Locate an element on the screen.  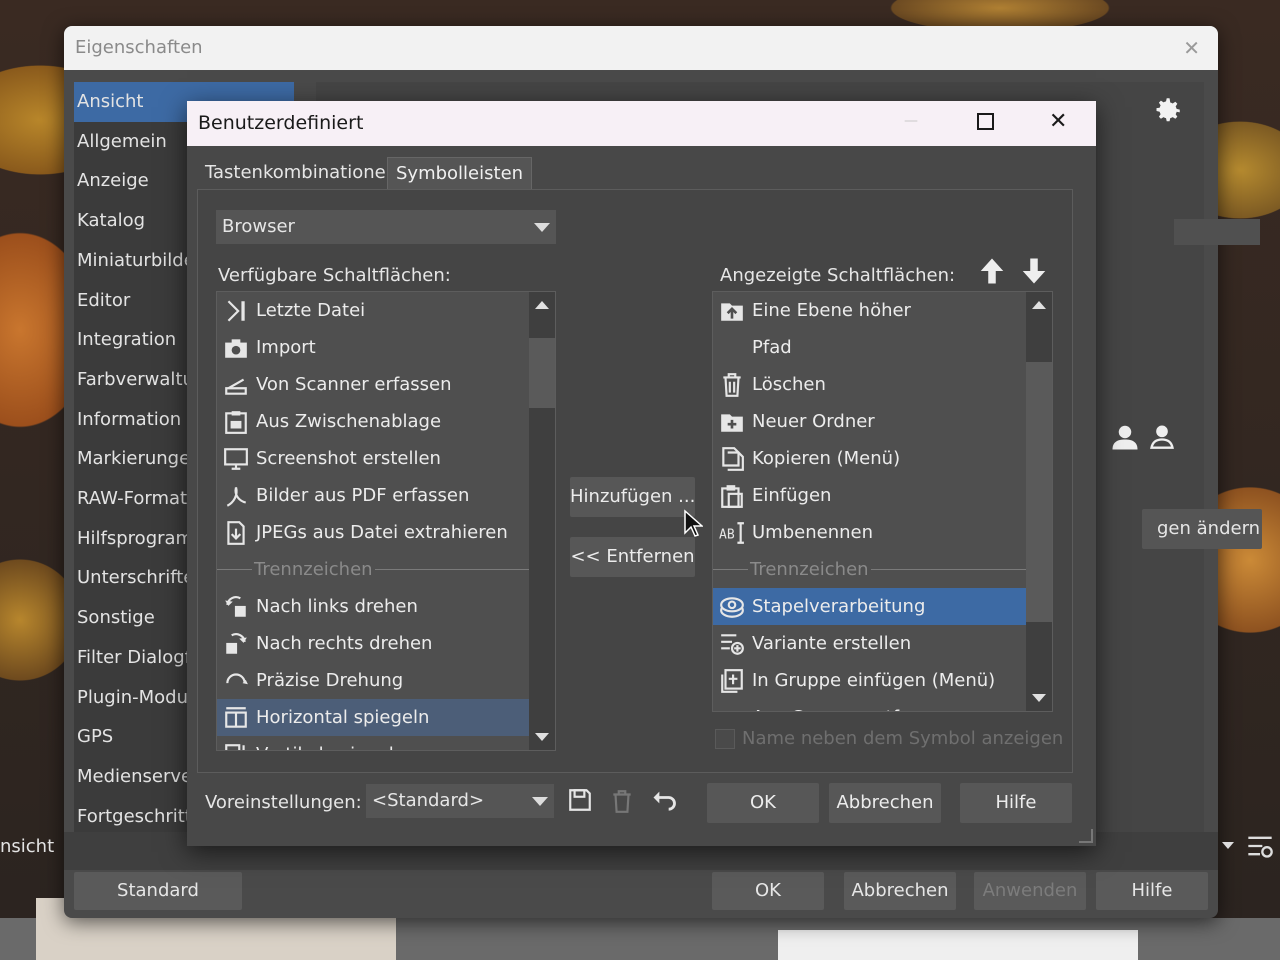
list-item: Nach rechts drehen is located at coordinates (373, 643).